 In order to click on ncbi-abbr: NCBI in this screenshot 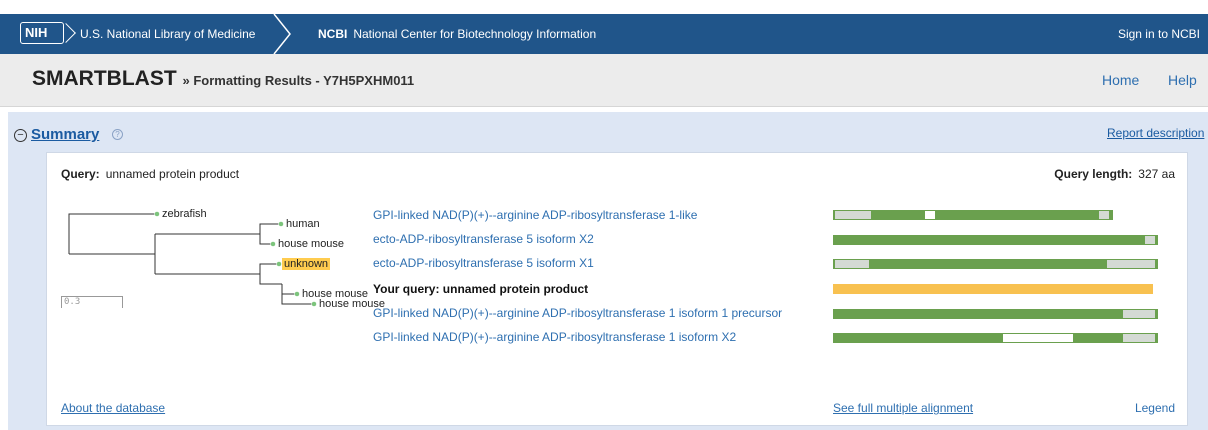, I will do `click(333, 34)`.